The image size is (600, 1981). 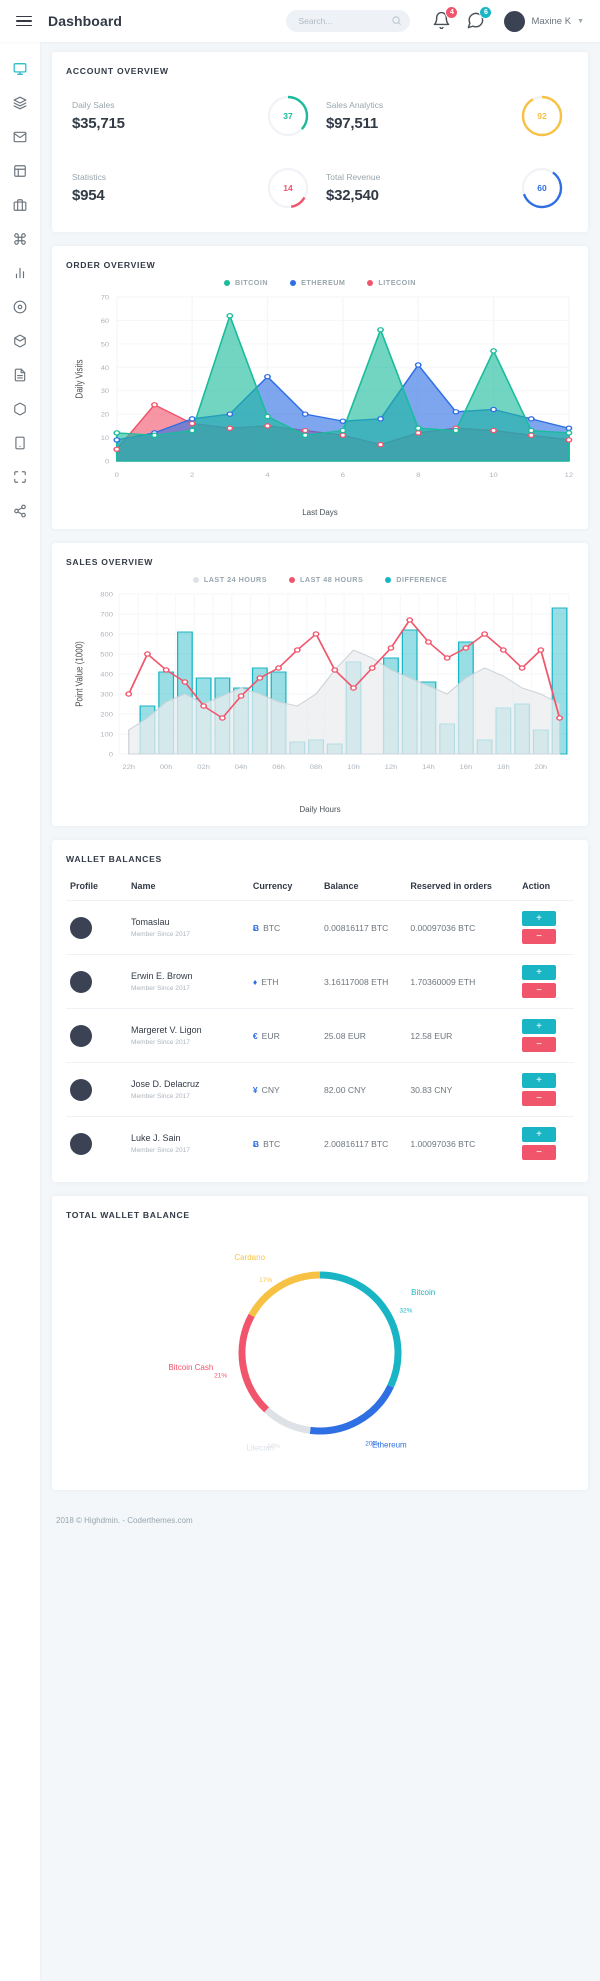 I want to click on briefcase-icon, so click(x=20, y=205).